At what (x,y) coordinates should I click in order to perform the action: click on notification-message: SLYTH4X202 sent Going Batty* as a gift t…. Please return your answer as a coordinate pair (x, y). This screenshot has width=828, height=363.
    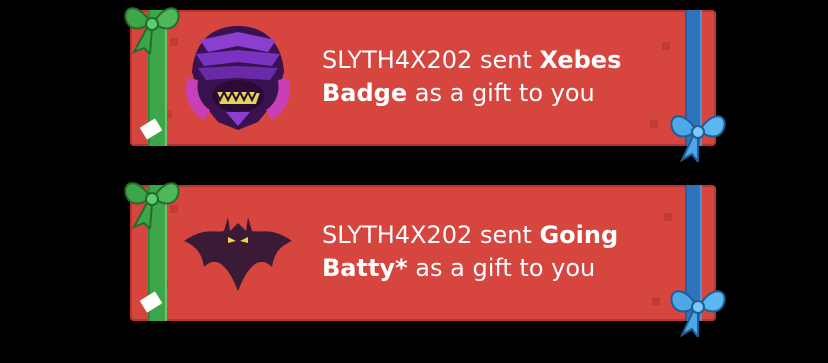
    Looking at the image, I should click on (487, 252).